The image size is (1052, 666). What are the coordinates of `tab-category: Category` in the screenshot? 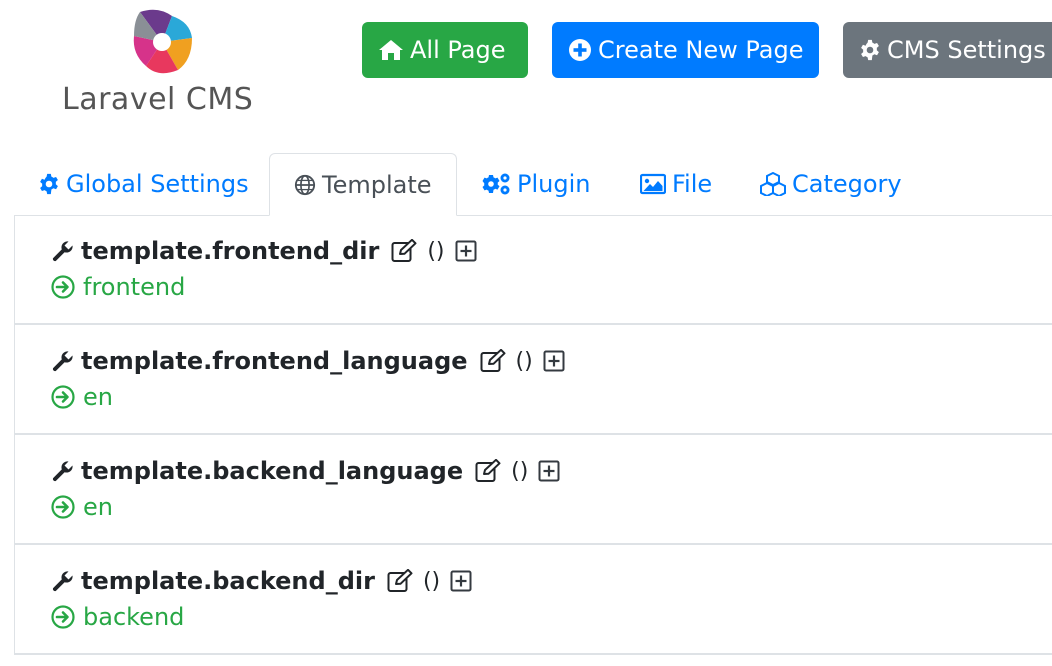 It's located at (831, 184).